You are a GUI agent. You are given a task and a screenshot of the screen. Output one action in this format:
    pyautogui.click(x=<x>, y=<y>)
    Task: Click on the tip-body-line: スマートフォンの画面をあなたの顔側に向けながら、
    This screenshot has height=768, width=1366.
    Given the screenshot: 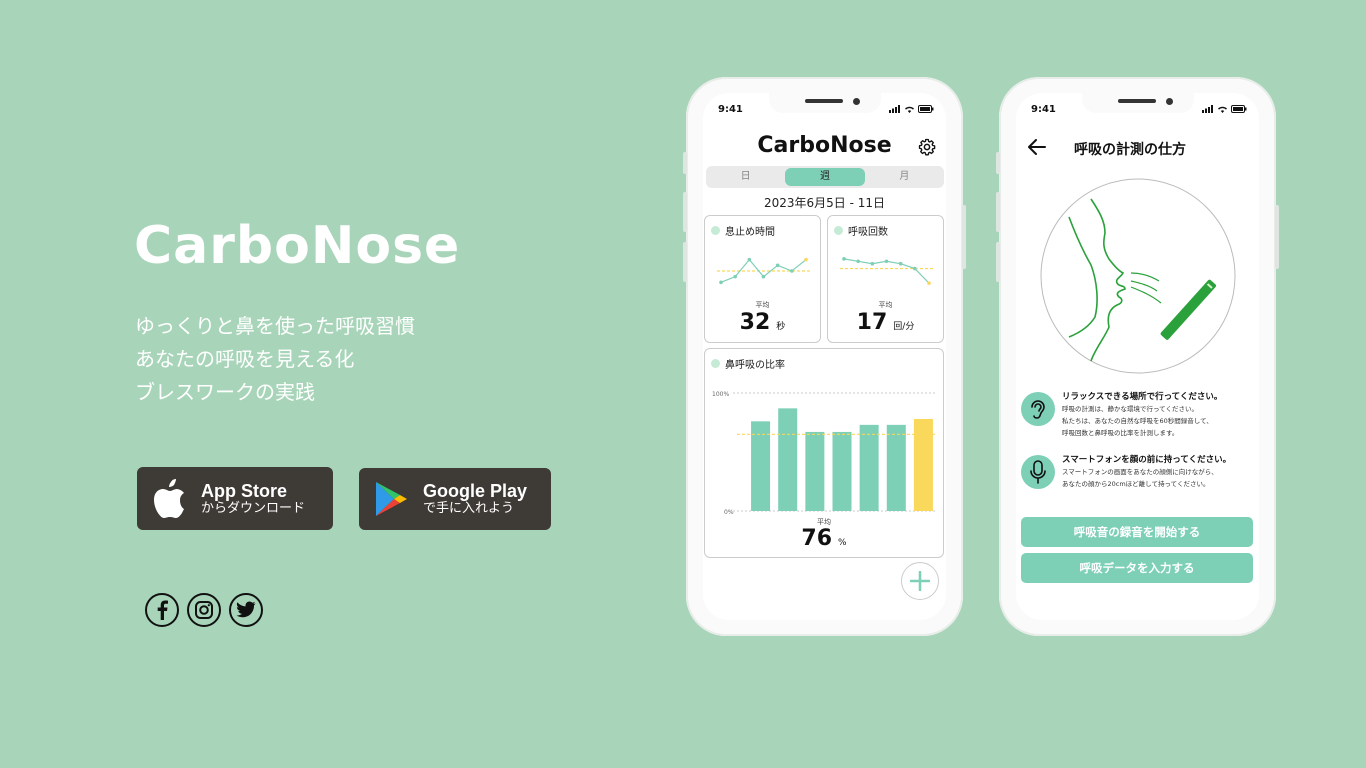 What is the action you would take?
    pyautogui.click(x=1140, y=472)
    